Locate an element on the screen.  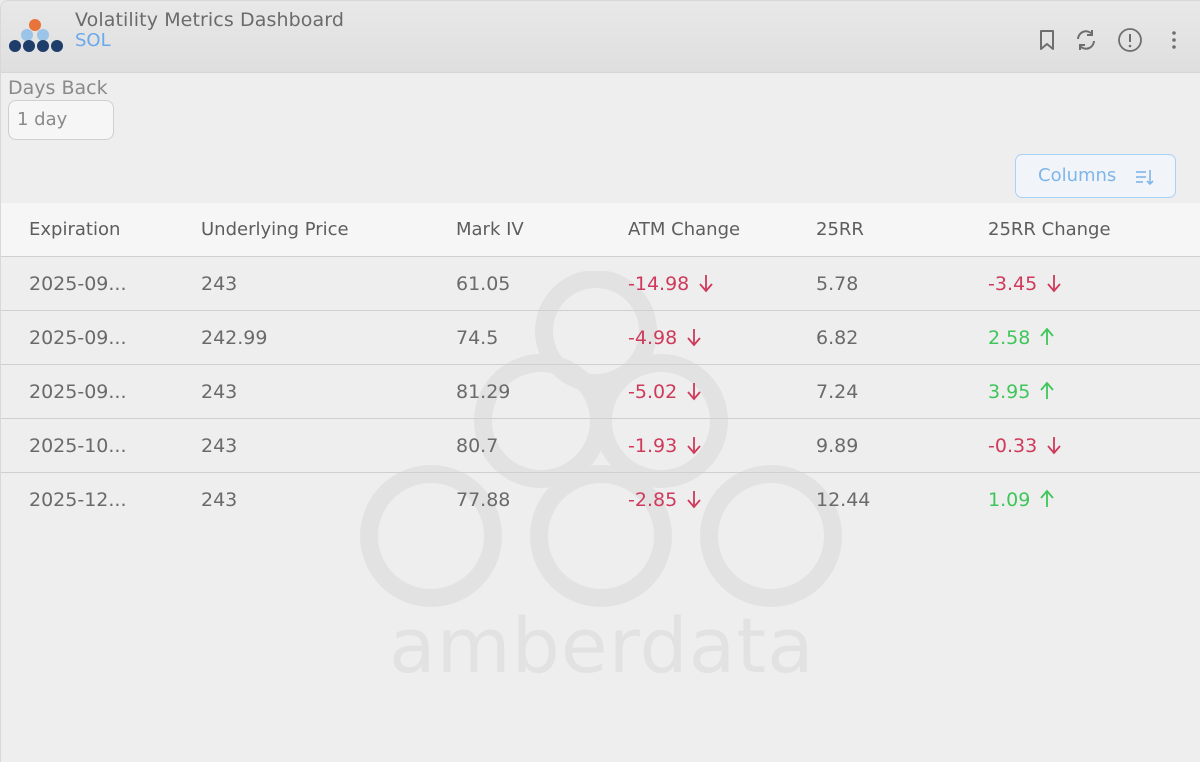
table-row: 2025-09... 243 81.29 -5.02 7.24 3.95 is located at coordinates (600, 392).